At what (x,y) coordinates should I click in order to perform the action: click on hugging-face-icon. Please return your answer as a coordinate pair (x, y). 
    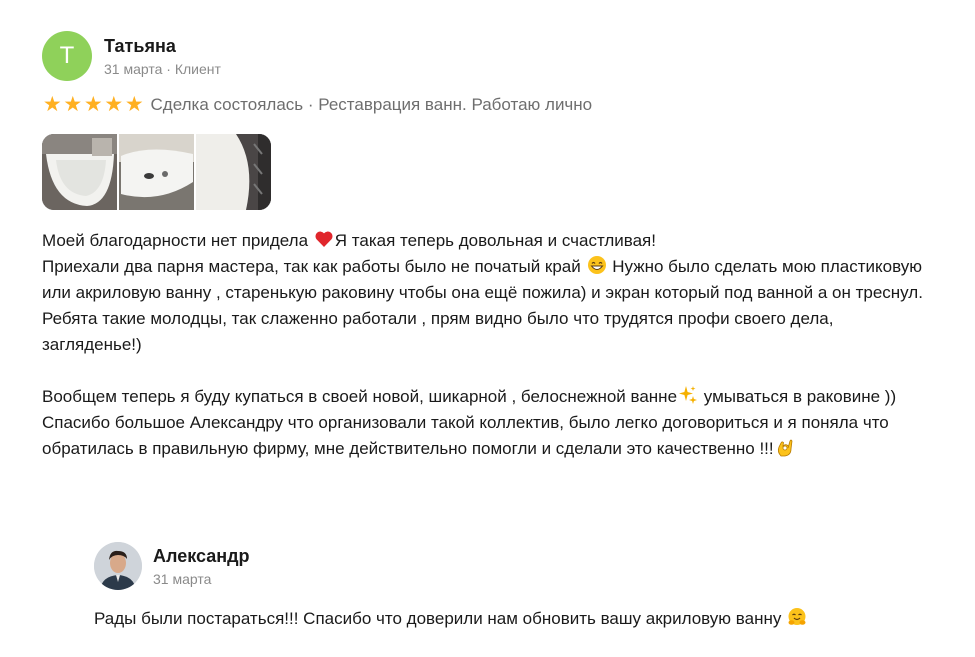
    Looking at the image, I should click on (797, 616).